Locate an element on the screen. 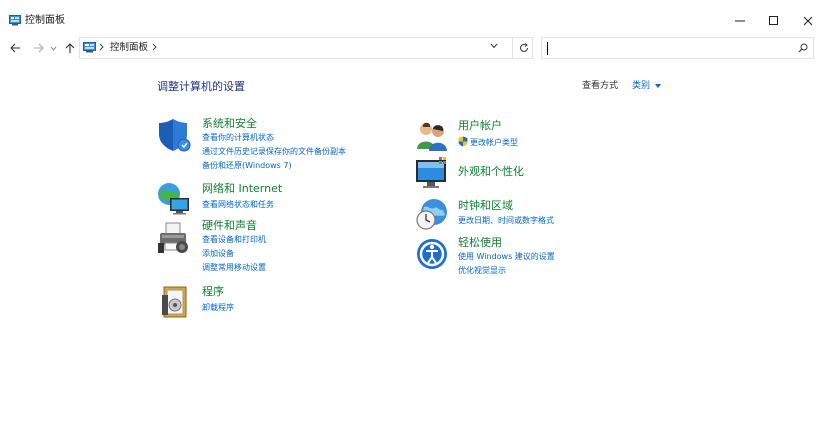 This screenshot has height=448, width=819. up-button is located at coordinates (70, 48).